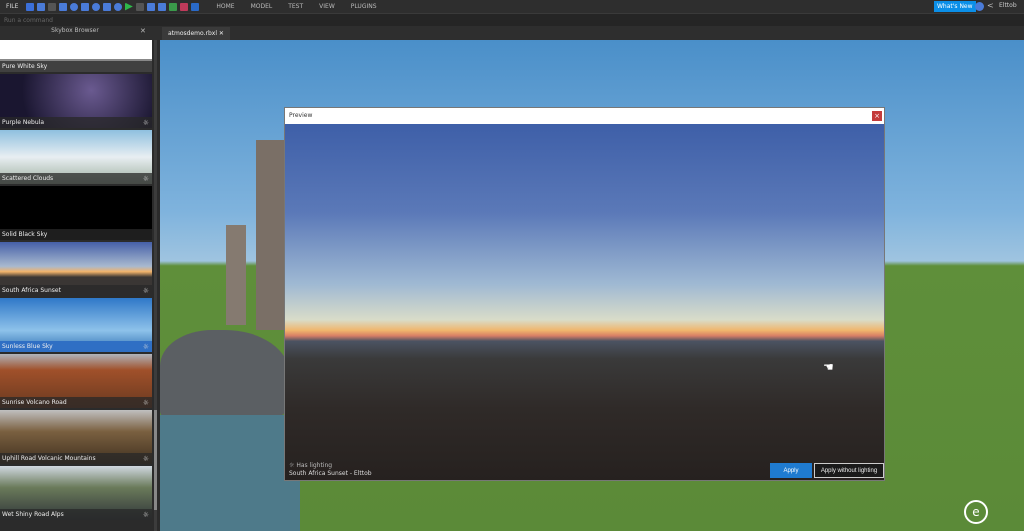 This screenshot has width=1024, height=531. Describe the element at coordinates (172, 6) in the screenshot. I see `plugin-green-icon` at that location.